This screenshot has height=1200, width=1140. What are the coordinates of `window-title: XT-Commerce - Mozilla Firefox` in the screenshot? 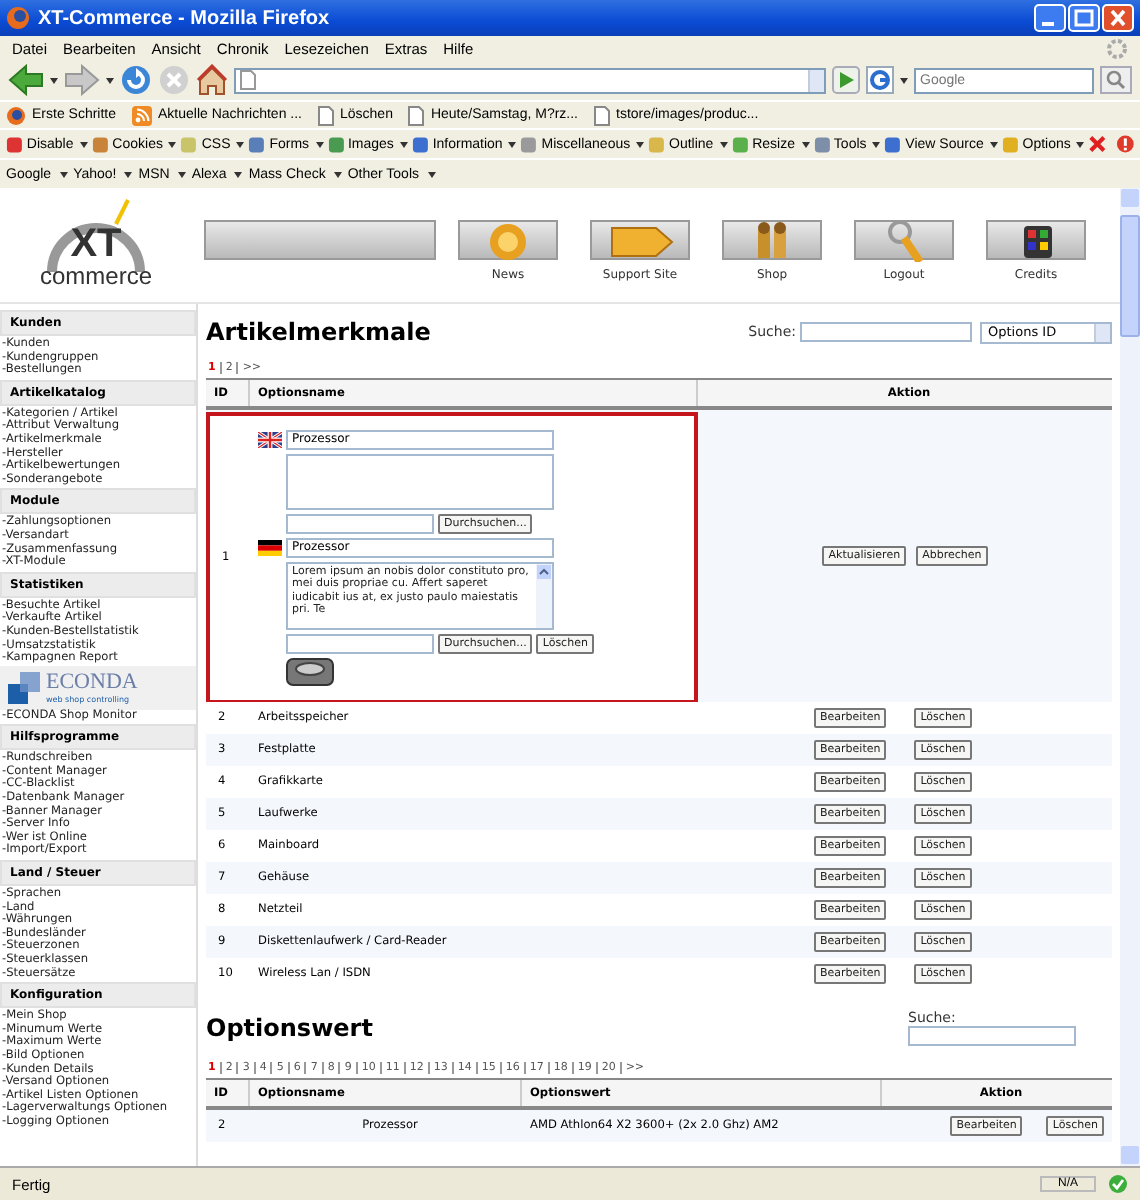 It's located at (185, 18).